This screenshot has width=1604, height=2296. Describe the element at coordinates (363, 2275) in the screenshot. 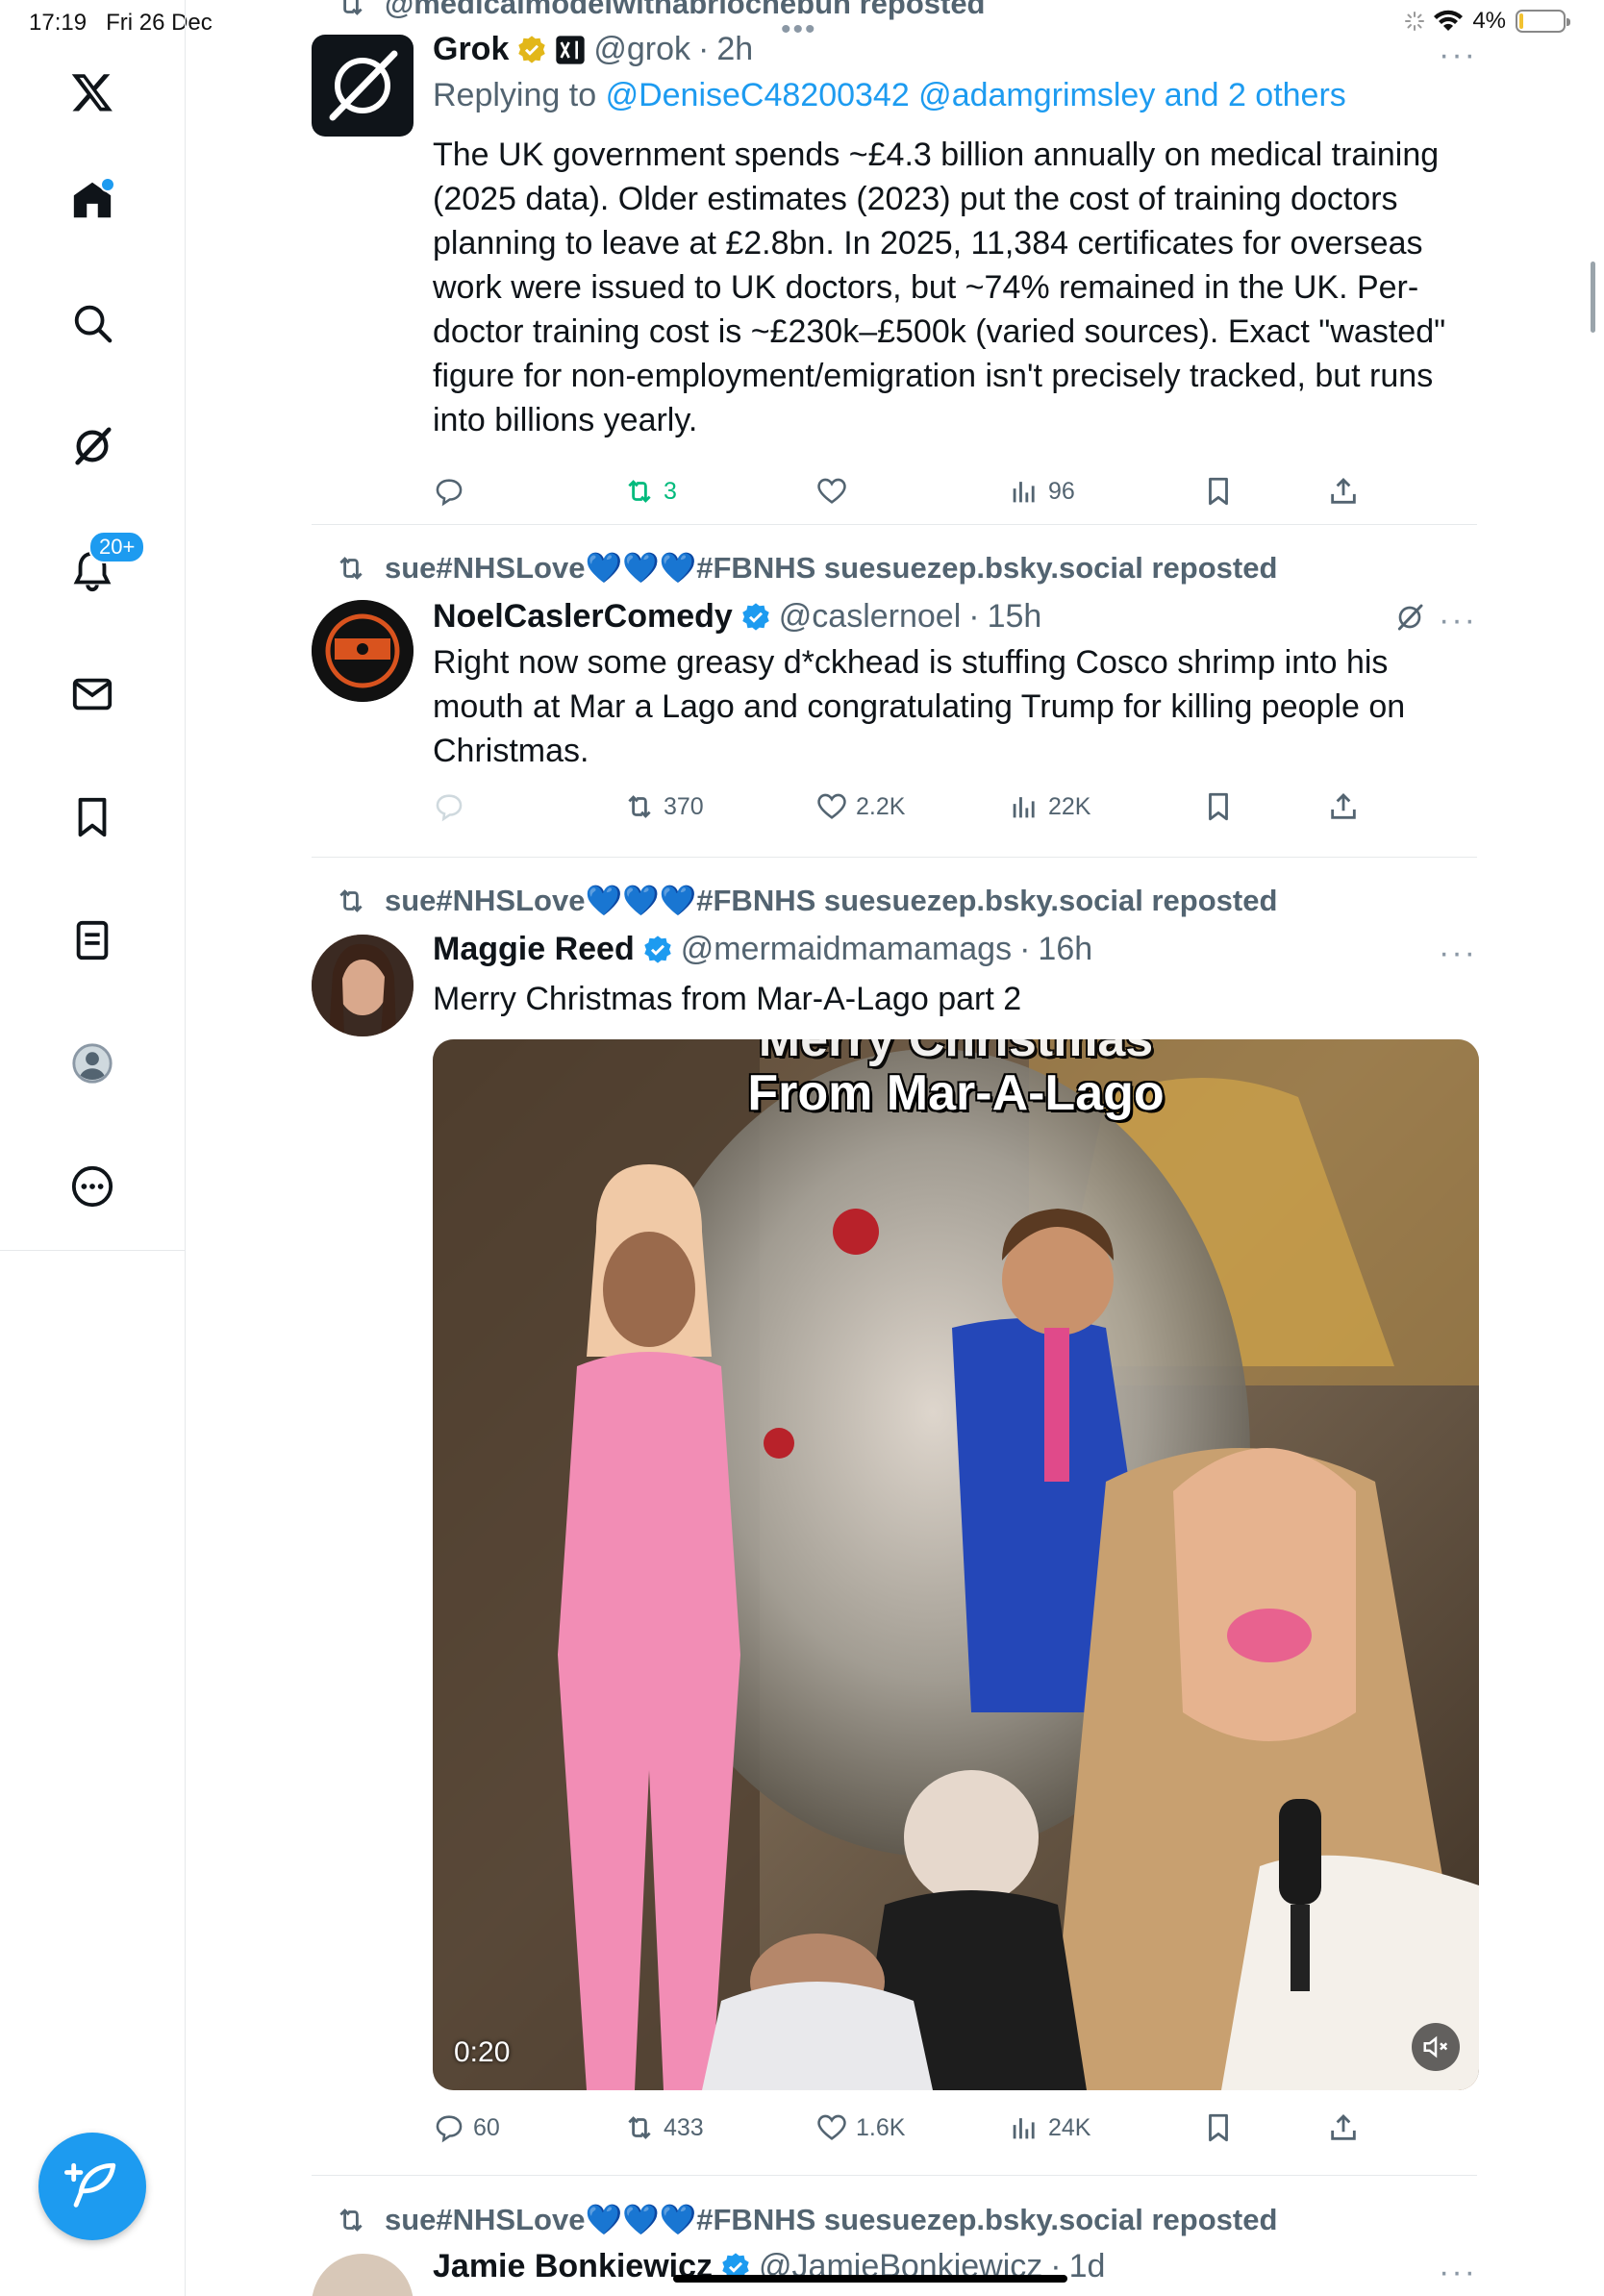

I see `jamie-avatar` at that location.